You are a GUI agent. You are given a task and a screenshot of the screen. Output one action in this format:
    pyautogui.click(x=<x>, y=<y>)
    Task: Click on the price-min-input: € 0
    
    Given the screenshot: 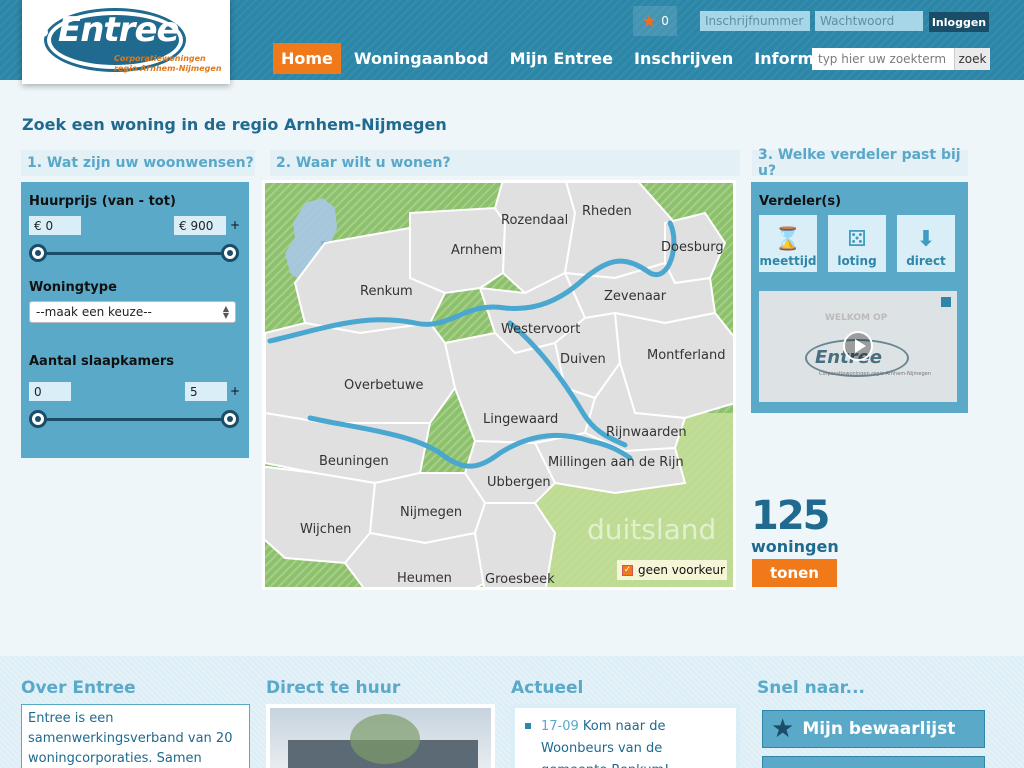 What is the action you would take?
    pyautogui.click(x=55, y=225)
    